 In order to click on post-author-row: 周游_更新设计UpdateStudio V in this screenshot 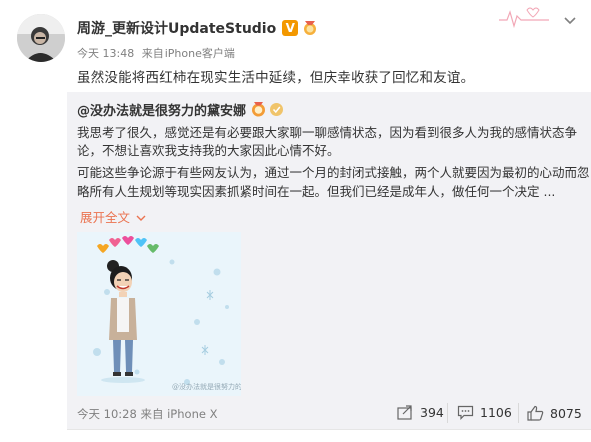, I will do `click(197, 28)`.